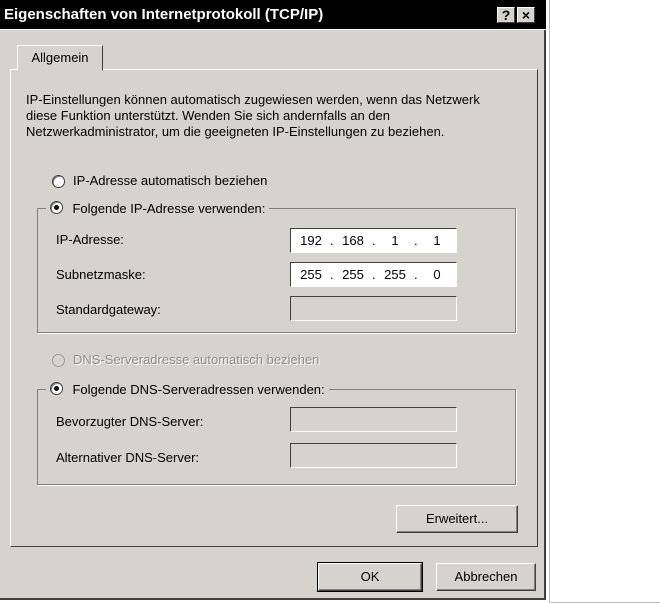  Describe the element at coordinates (486, 577) in the screenshot. I see `cancel-button: Abbrechen` at that location.